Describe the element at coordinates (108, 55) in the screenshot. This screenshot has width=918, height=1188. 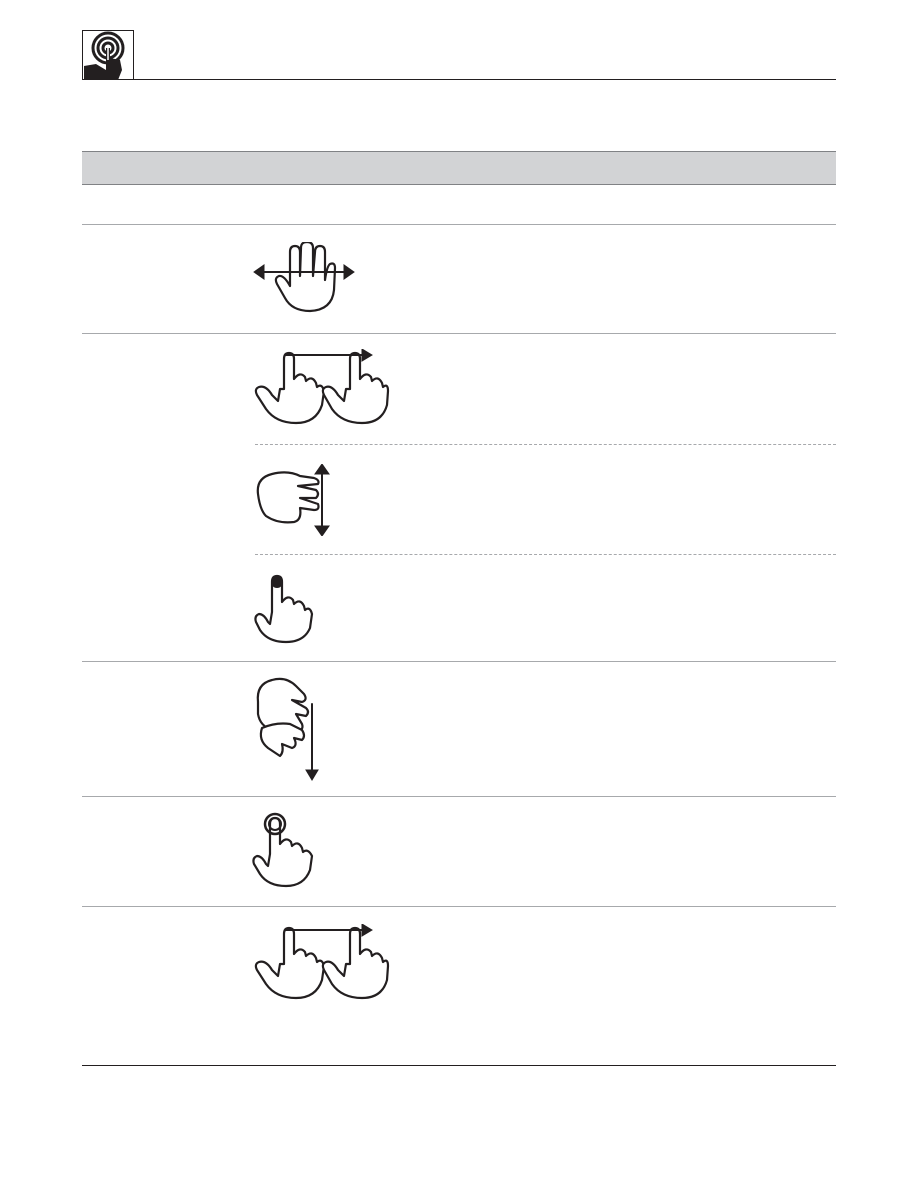
I see `touch-gesture-logo-icon` at that location.